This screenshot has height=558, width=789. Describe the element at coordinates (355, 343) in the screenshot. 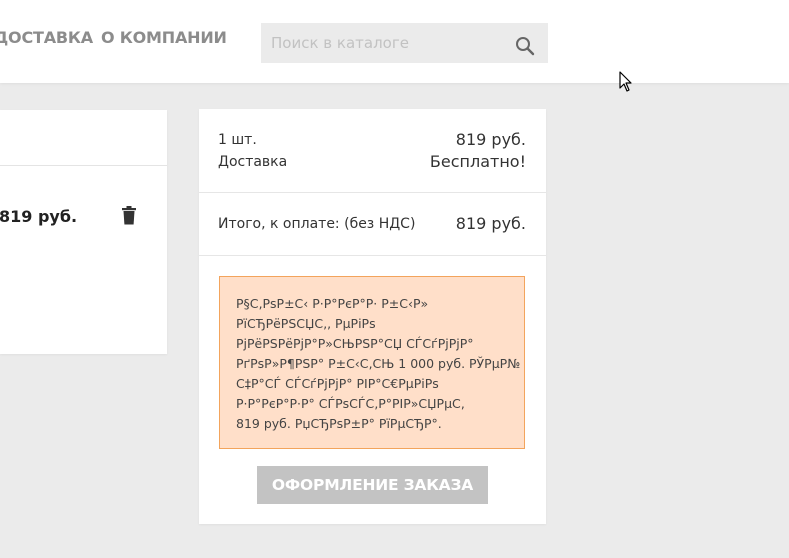

I see `notice-line: РјРёРЅРёРјР°Р»СЊРЅР°СЏ СЃСѓРјРјР°` at that location.